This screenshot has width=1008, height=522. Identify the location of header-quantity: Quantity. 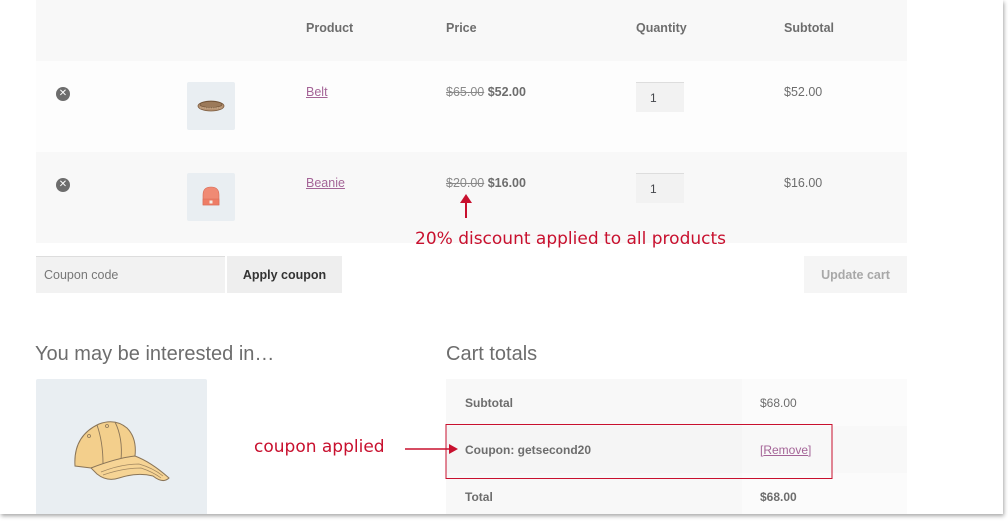
(661, 28).